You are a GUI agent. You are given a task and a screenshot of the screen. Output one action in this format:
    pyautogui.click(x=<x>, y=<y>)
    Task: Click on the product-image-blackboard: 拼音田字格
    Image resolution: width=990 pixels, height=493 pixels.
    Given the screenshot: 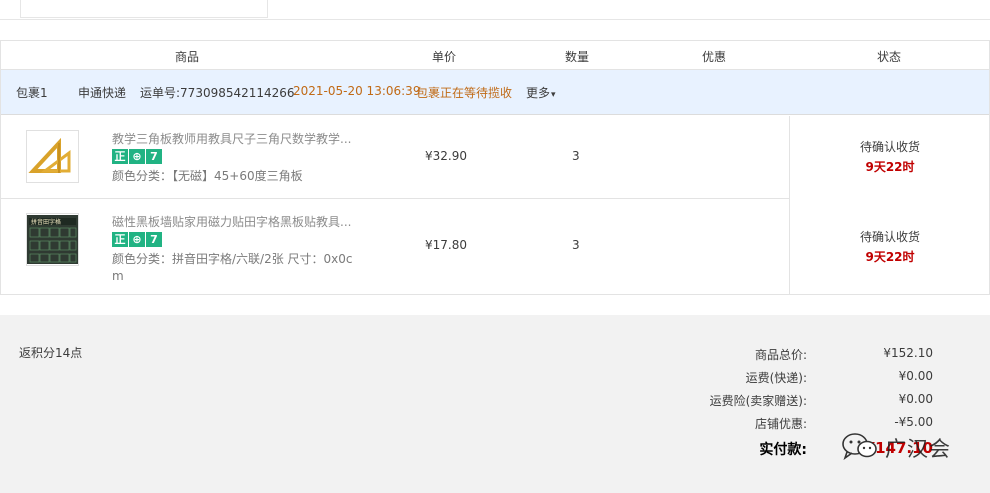 What is the action you would take?
    pyautogui.click(x=52, y=239)
    